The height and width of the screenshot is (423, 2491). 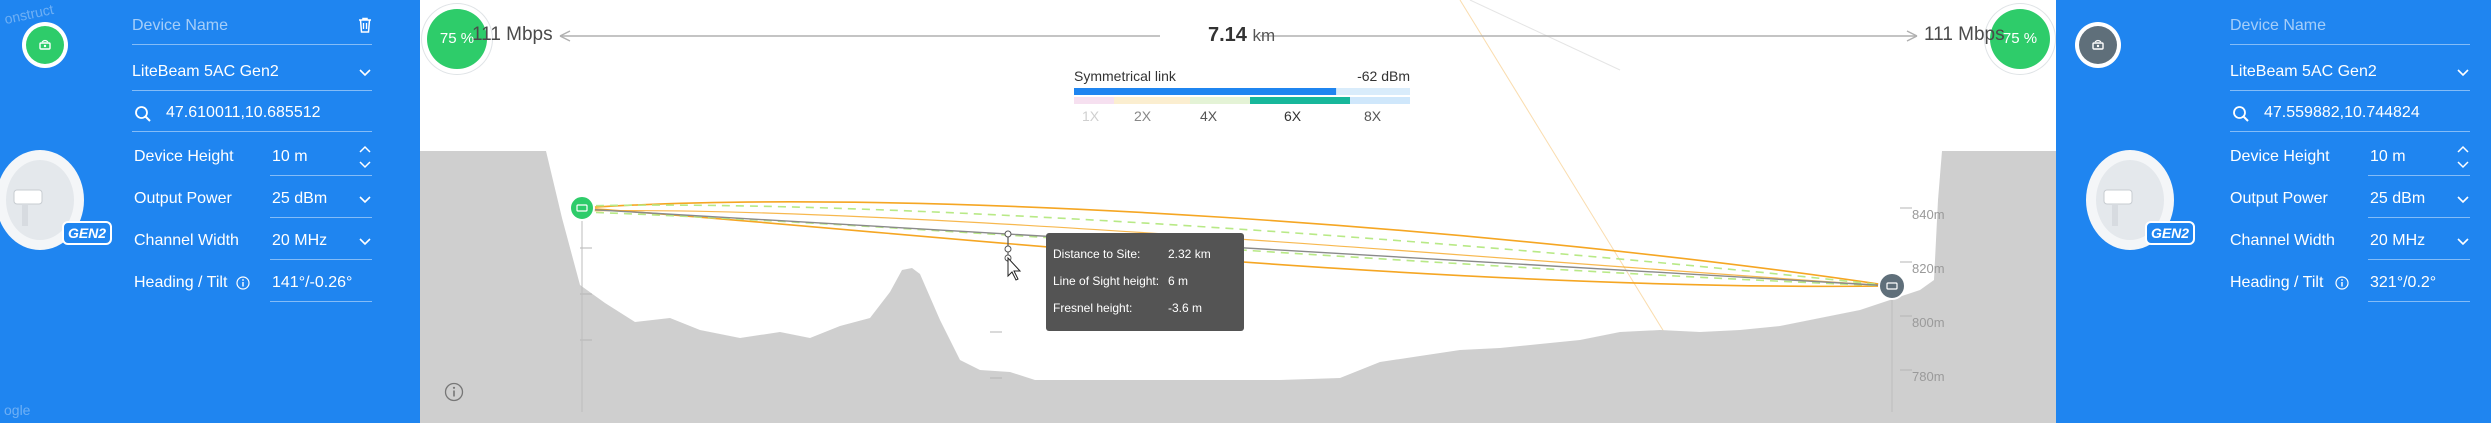 What do you see at coordinates (1373, 116) in the screenshot?
I see `modulation-label: 8X` at bounding box center [1373, 116].